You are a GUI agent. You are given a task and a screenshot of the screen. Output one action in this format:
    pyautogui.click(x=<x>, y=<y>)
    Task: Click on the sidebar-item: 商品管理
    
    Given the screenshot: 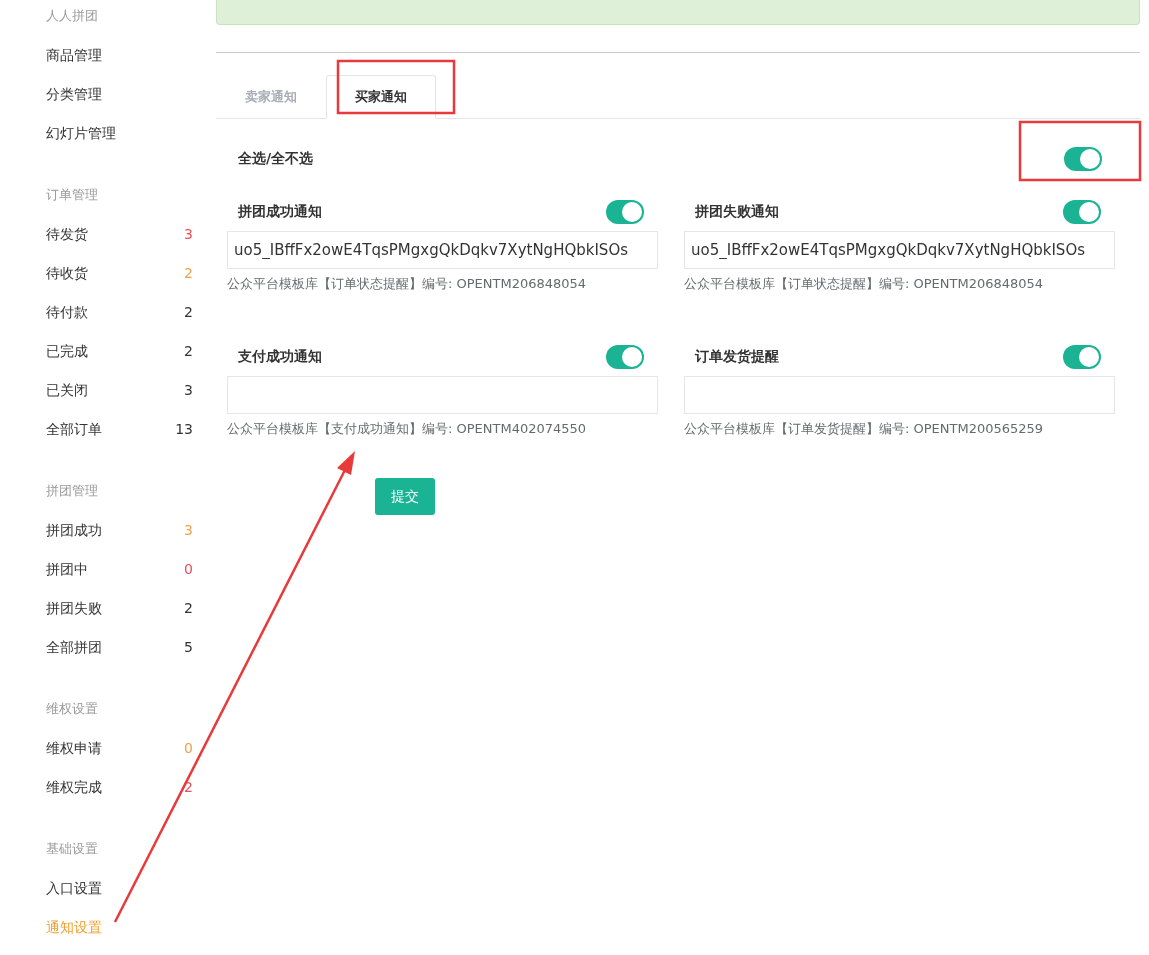 What is the action you would take?
    pyautogui.click(x=119, y=64)
    